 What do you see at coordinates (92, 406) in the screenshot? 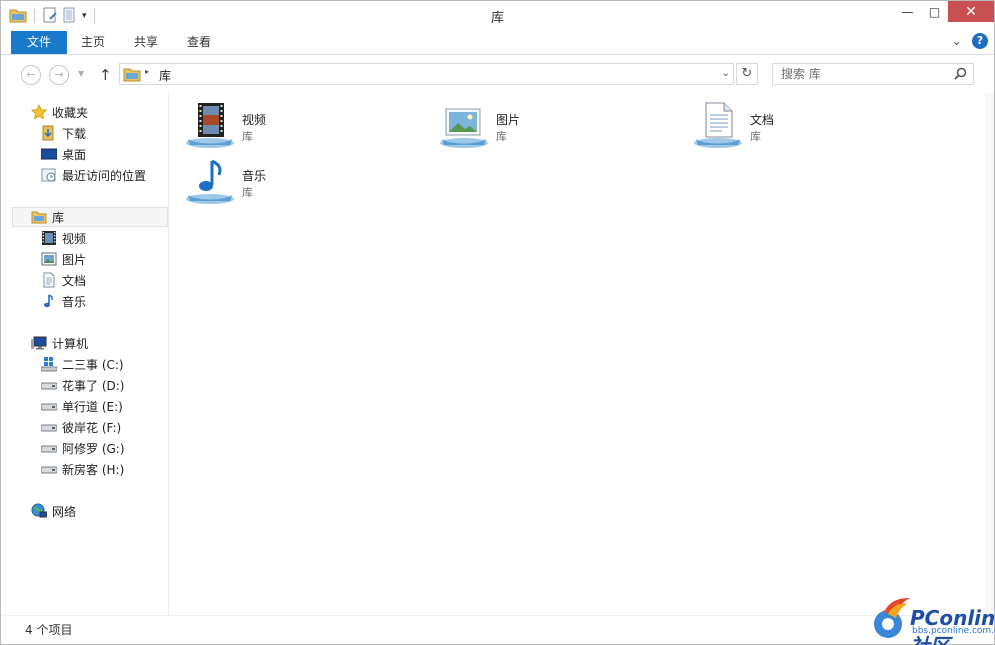
I see `nav-item-label: 单行道 (E:)` at bounding box center [92, 406].